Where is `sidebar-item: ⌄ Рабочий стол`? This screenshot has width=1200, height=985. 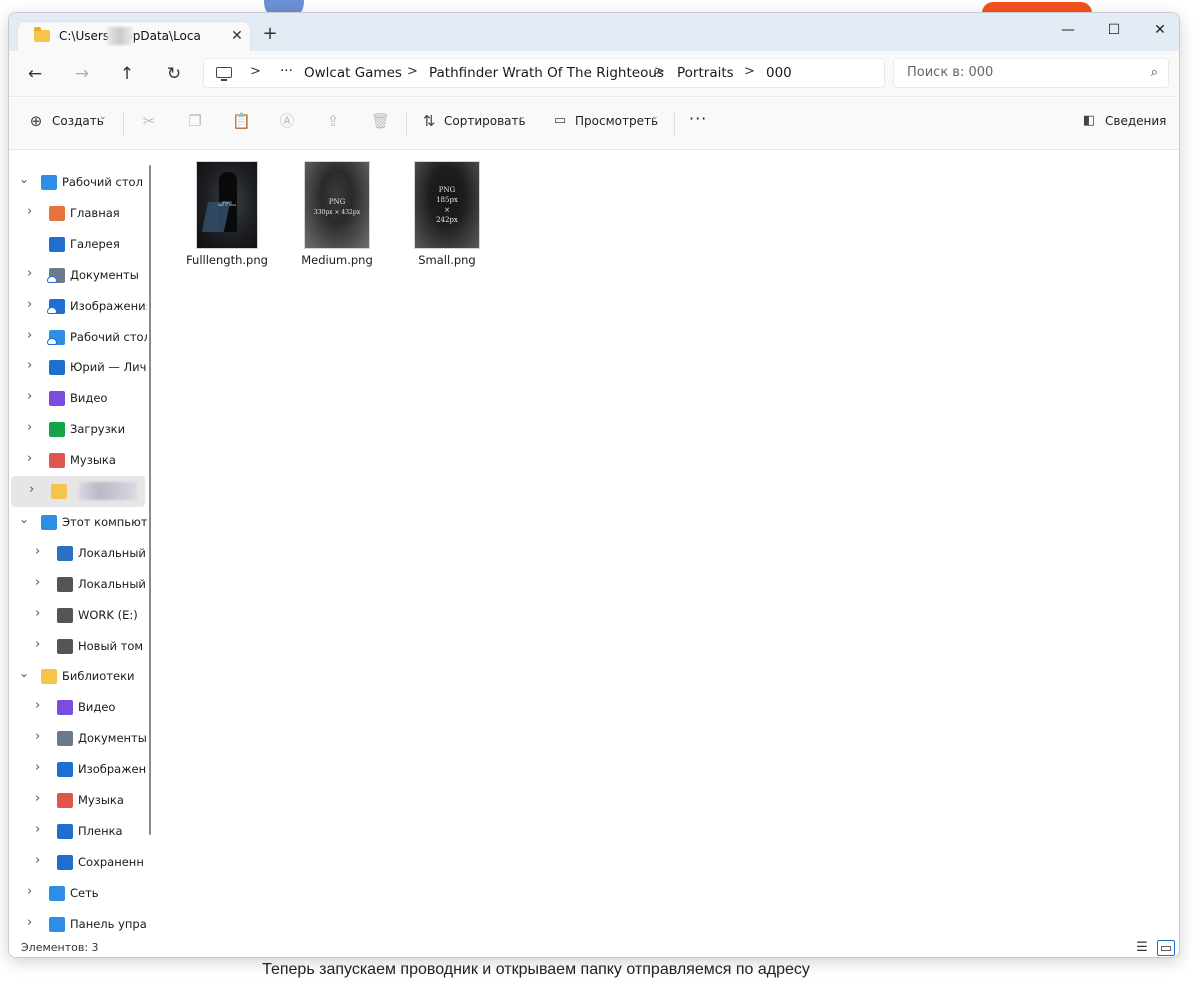
sidebar-item: ⌄ Рабочий стол is located at coordinates (79, 182).